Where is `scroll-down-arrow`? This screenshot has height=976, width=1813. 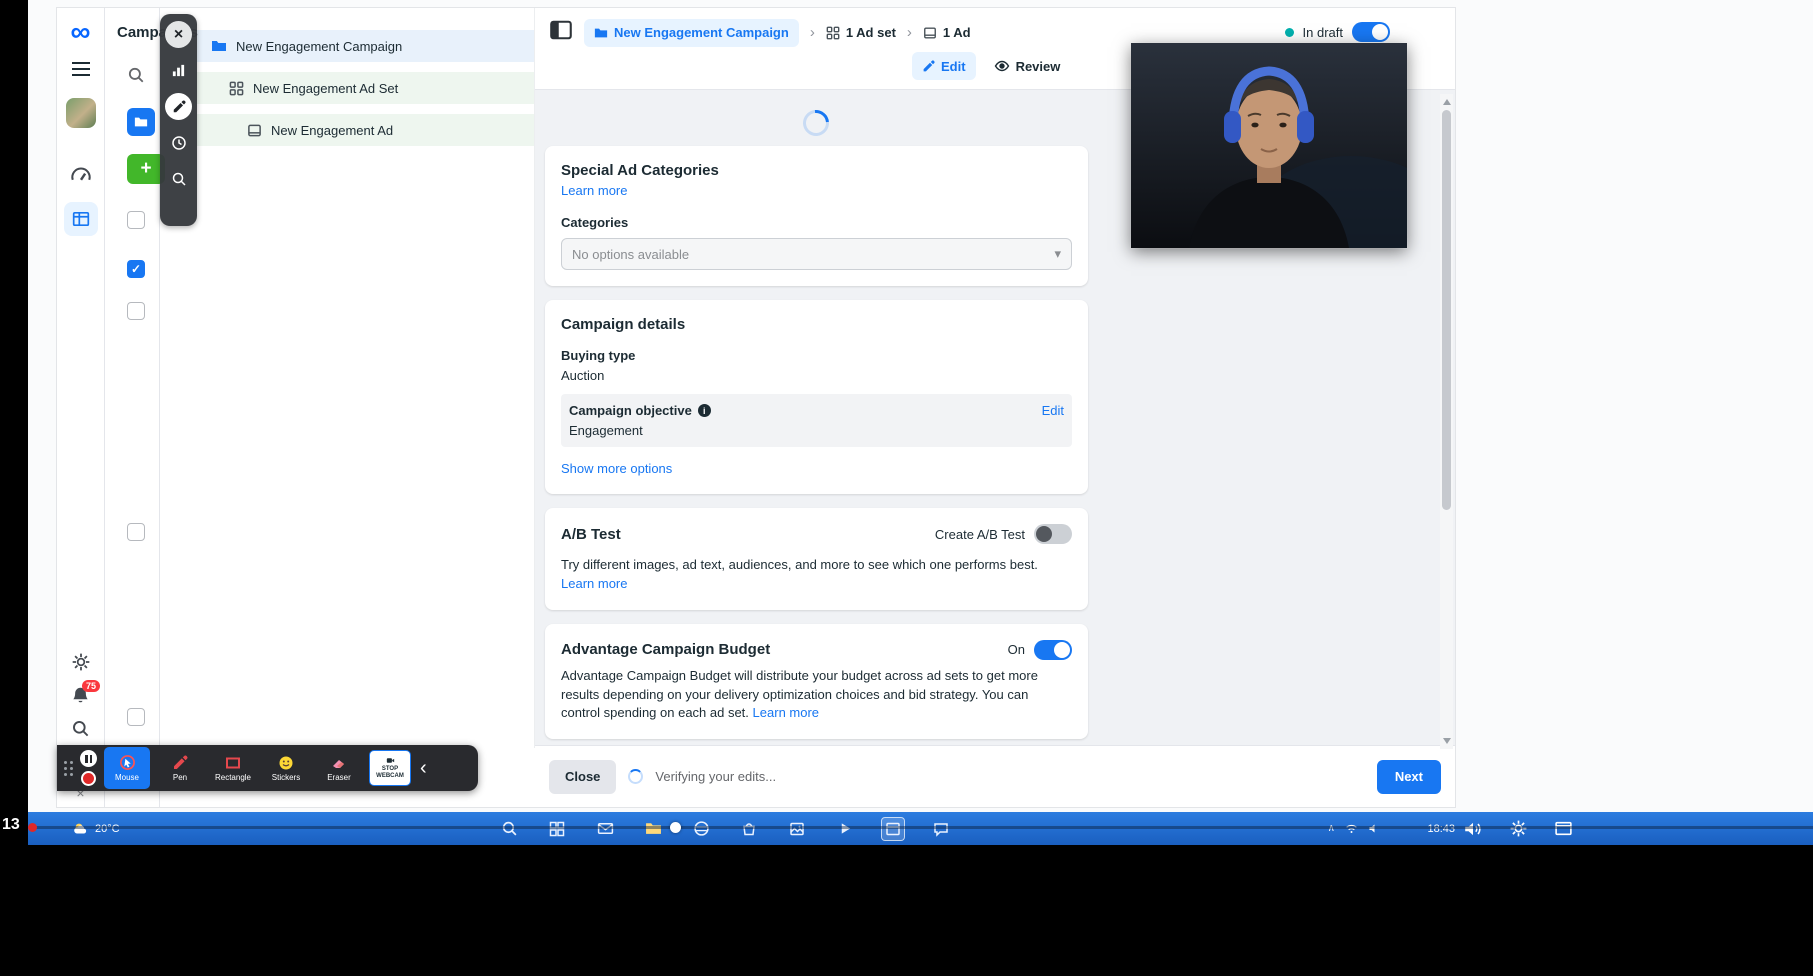
scroll-down-arrow is located at coordinates (1447, 741).